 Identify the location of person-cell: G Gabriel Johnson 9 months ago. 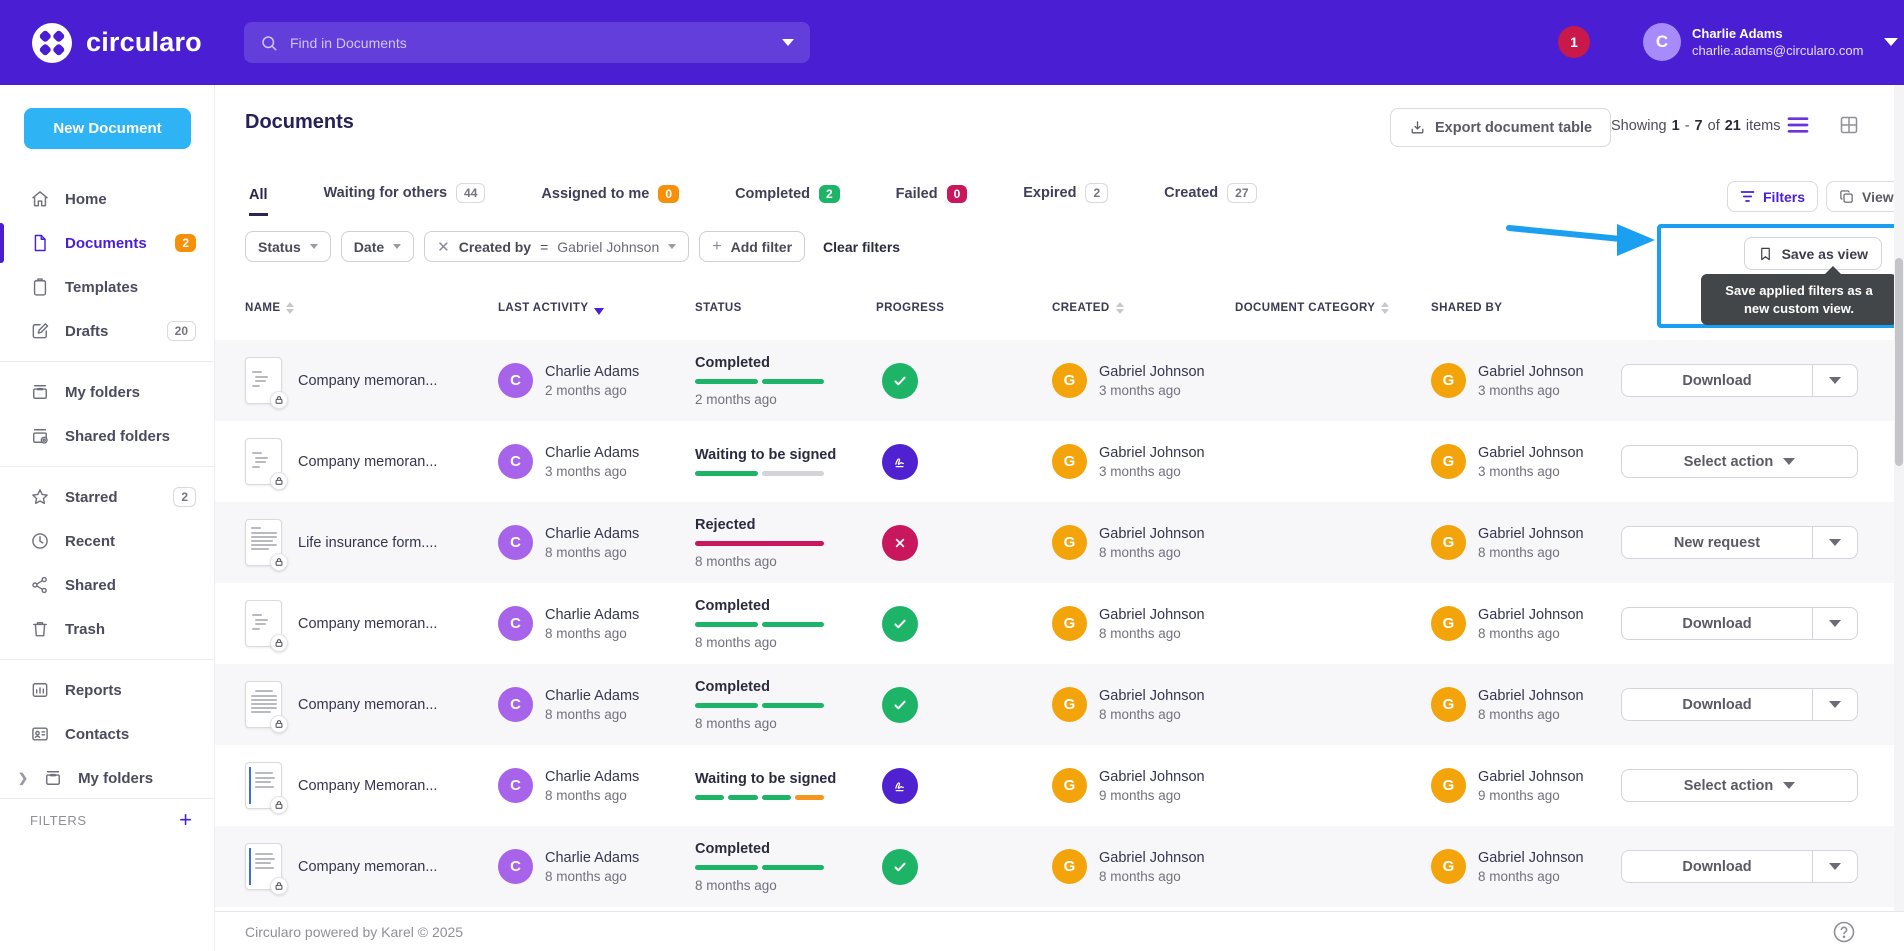
(1143, 785).